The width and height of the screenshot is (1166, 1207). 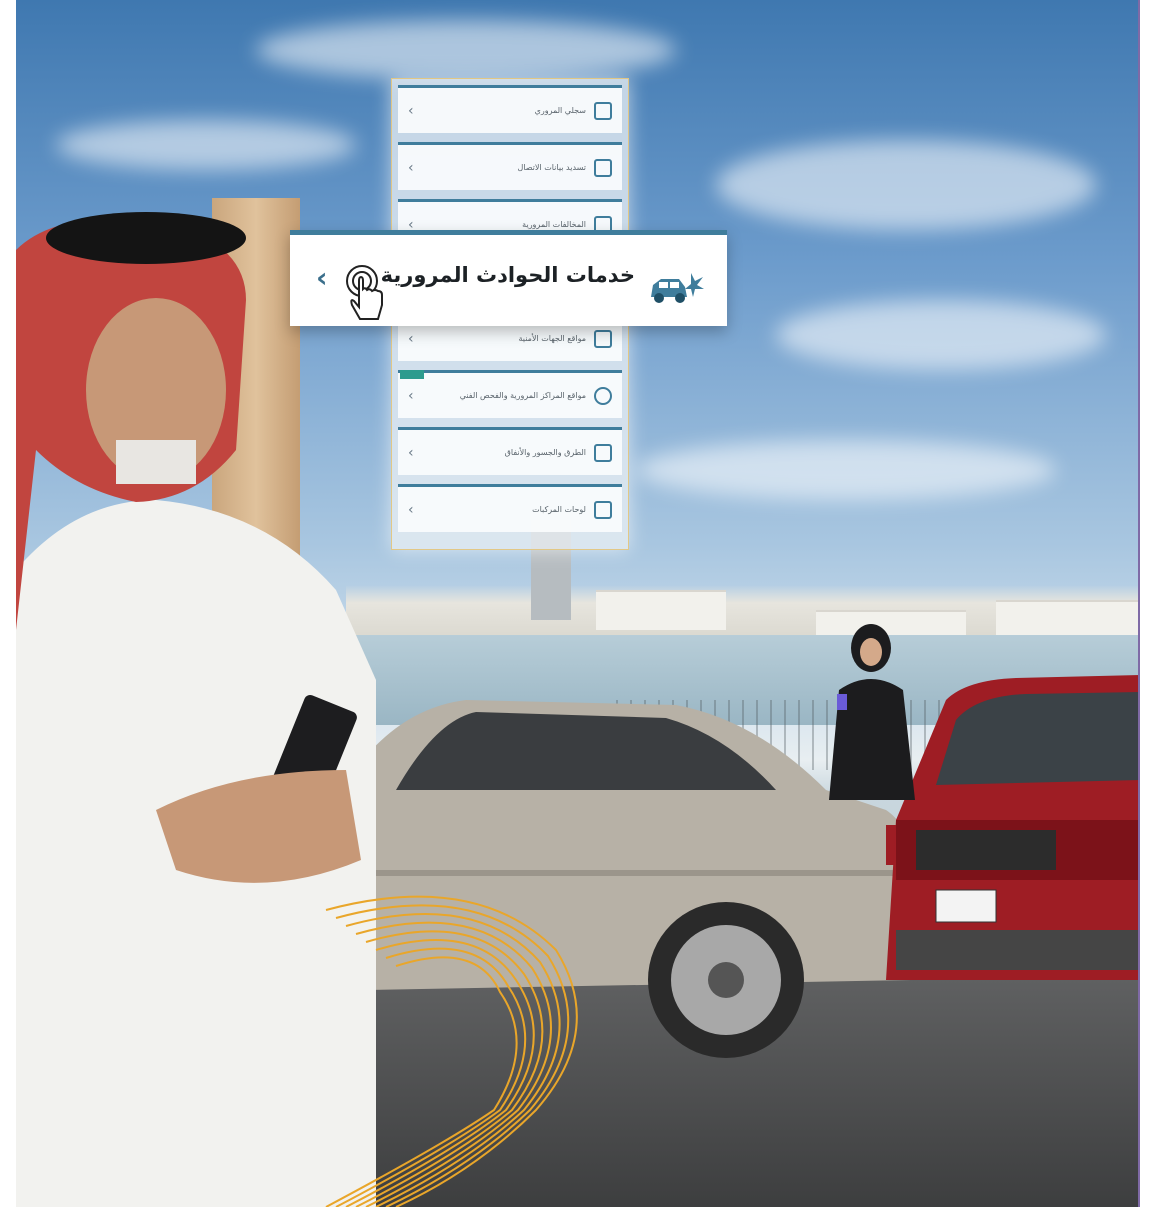 I want to click on person-card-icon, so click(x=603, y=167).